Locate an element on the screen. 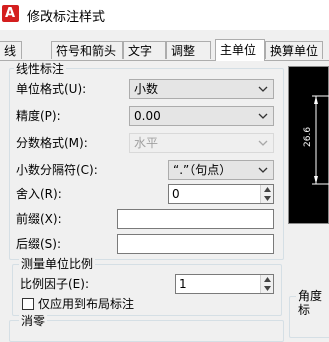 The height and width of the screenshot is (342, 329). prefix-input is located at coordinates (195, 219).